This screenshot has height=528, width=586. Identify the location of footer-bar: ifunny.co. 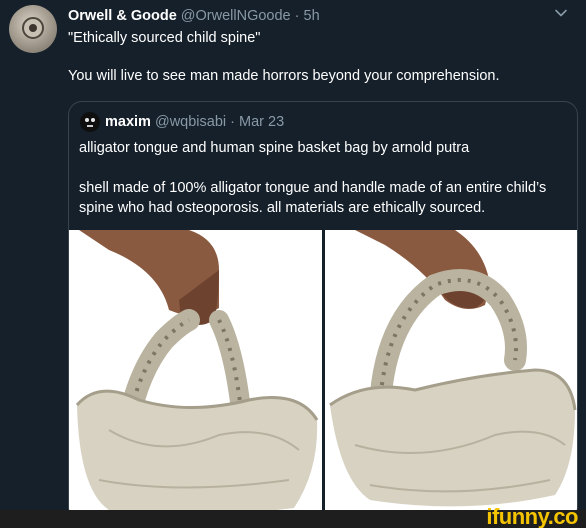
(293, 516).